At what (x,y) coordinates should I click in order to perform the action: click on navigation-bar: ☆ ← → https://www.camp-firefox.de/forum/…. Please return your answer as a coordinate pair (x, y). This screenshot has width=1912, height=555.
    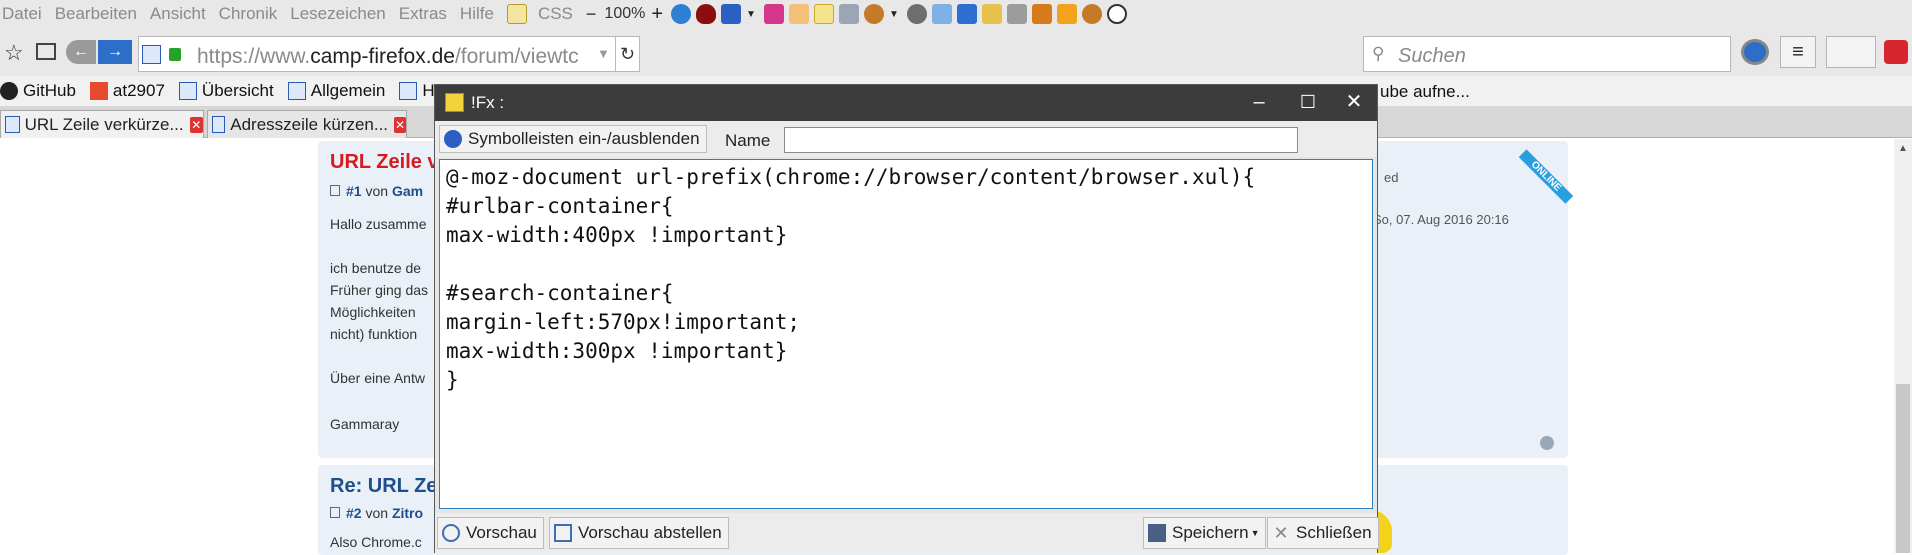
    Looking at the image, I should click on (956, 52).